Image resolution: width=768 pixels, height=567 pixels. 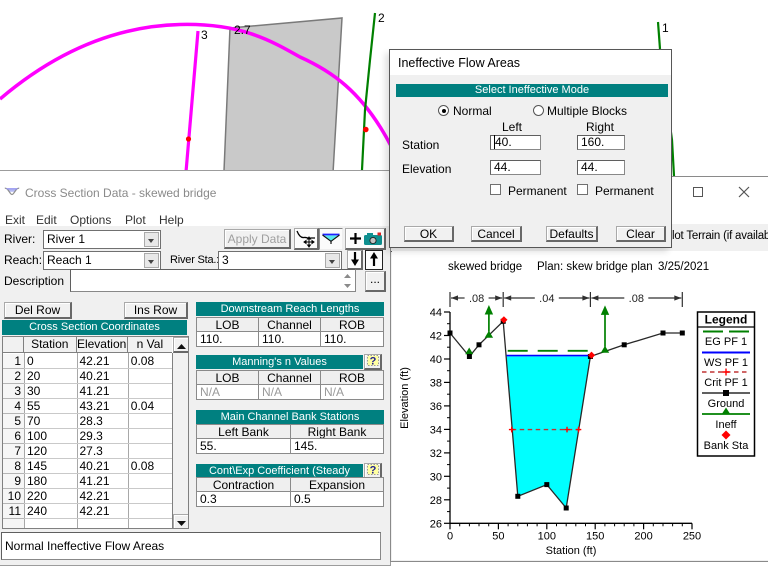 I want to click on svg-text: 3/25/2021, so click(x=683, y=267).